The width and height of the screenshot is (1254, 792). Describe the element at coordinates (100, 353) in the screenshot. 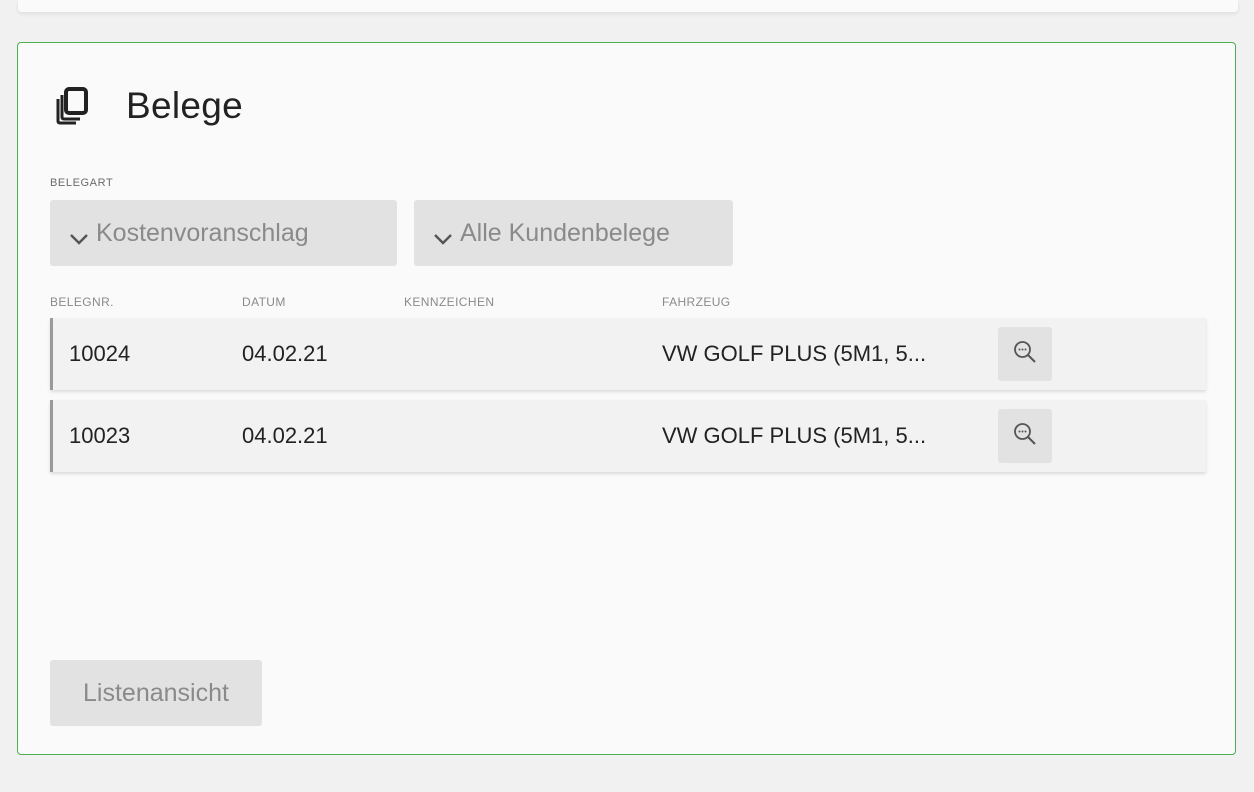

I see `document-number: 10024` at that location.